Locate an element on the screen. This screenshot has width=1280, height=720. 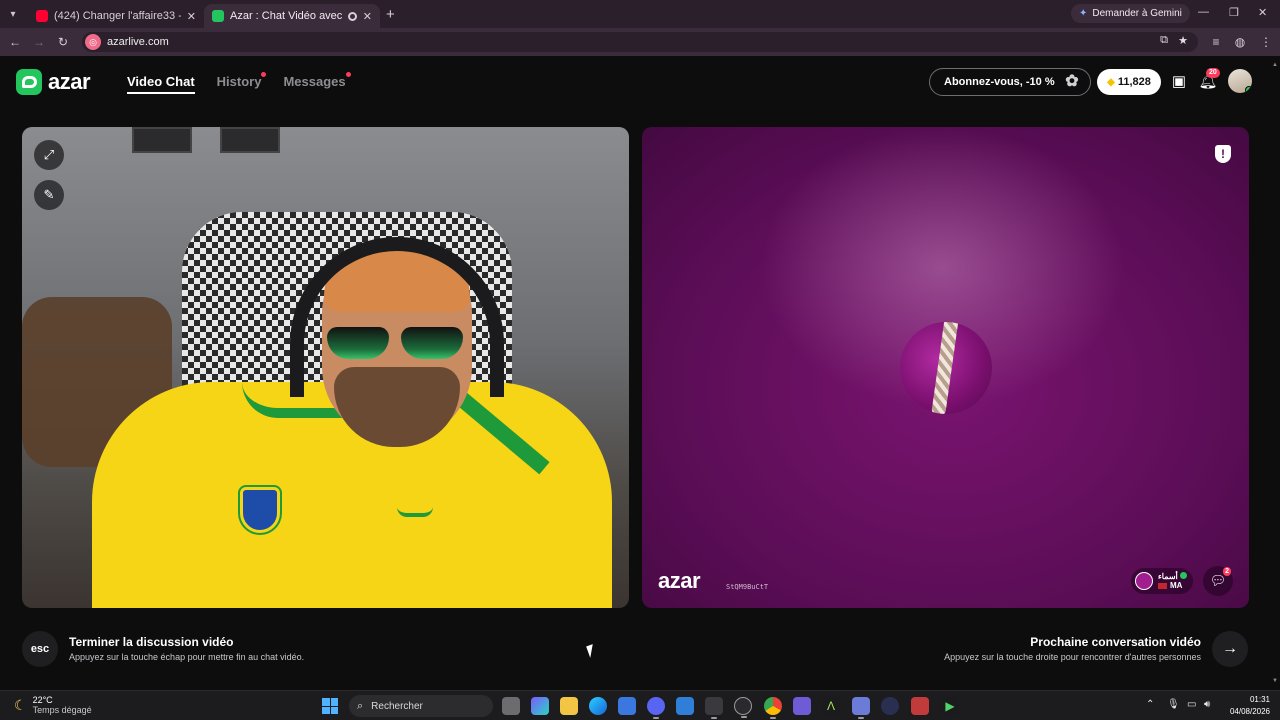
weather-text: Temps dégagé is located at coordinates (62, 710).